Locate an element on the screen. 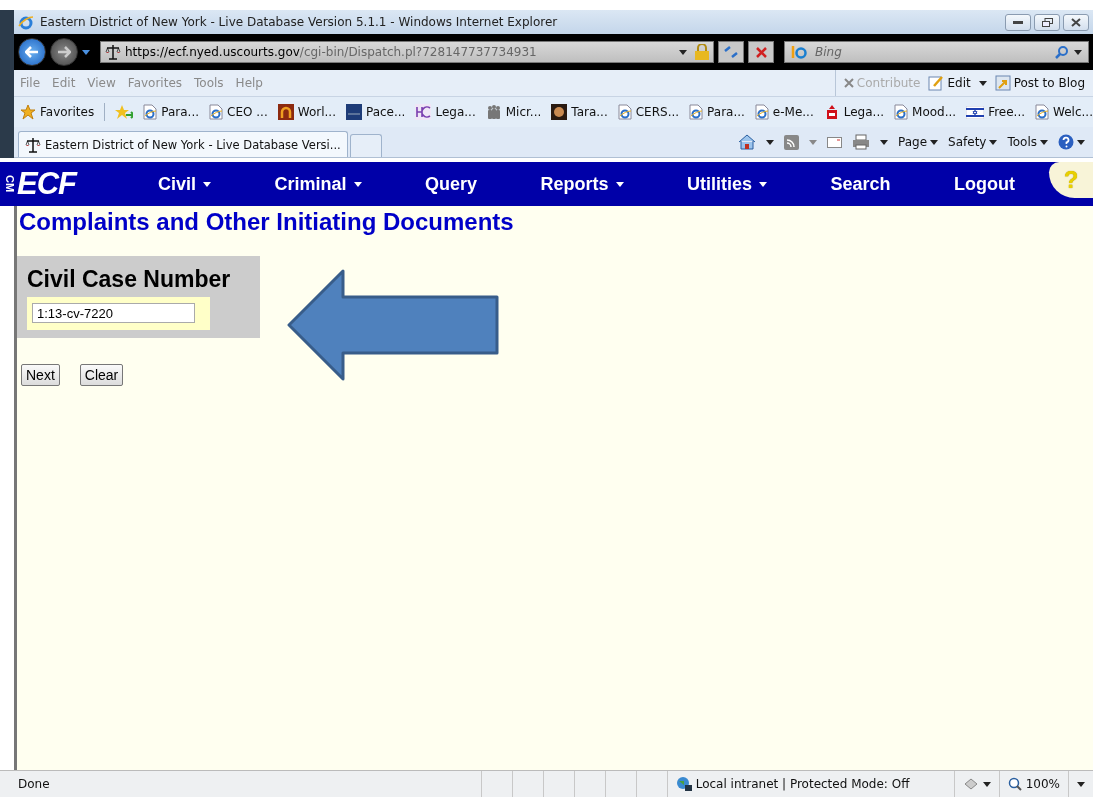 The image size is (1093, 797). zoom-control: 100% is located at coordinates (1033, 784).